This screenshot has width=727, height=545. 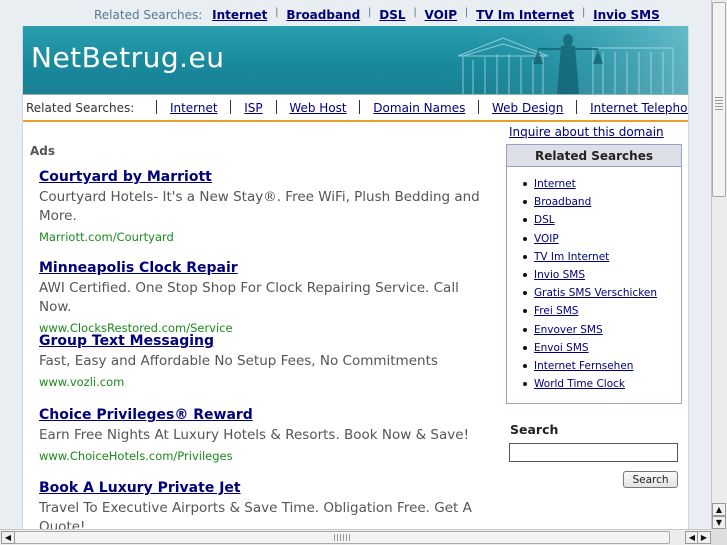 I want to click on related-searches-title: Related Searches, so click(x=594, y=156).